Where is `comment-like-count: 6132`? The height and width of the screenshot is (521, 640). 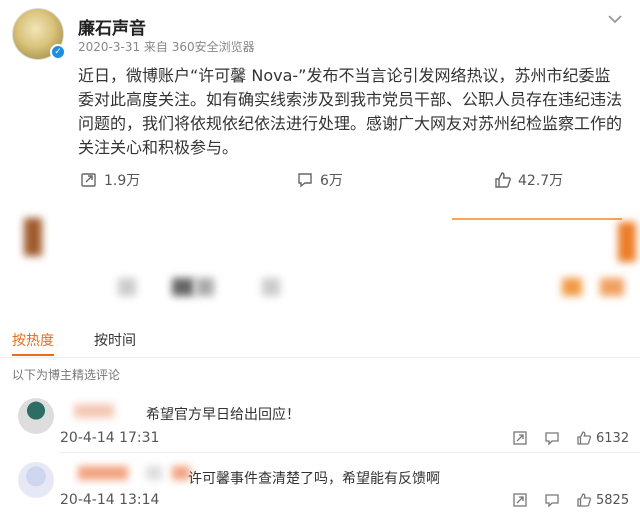 comment-like-count: 6132 is located at coordinates (613, 438).